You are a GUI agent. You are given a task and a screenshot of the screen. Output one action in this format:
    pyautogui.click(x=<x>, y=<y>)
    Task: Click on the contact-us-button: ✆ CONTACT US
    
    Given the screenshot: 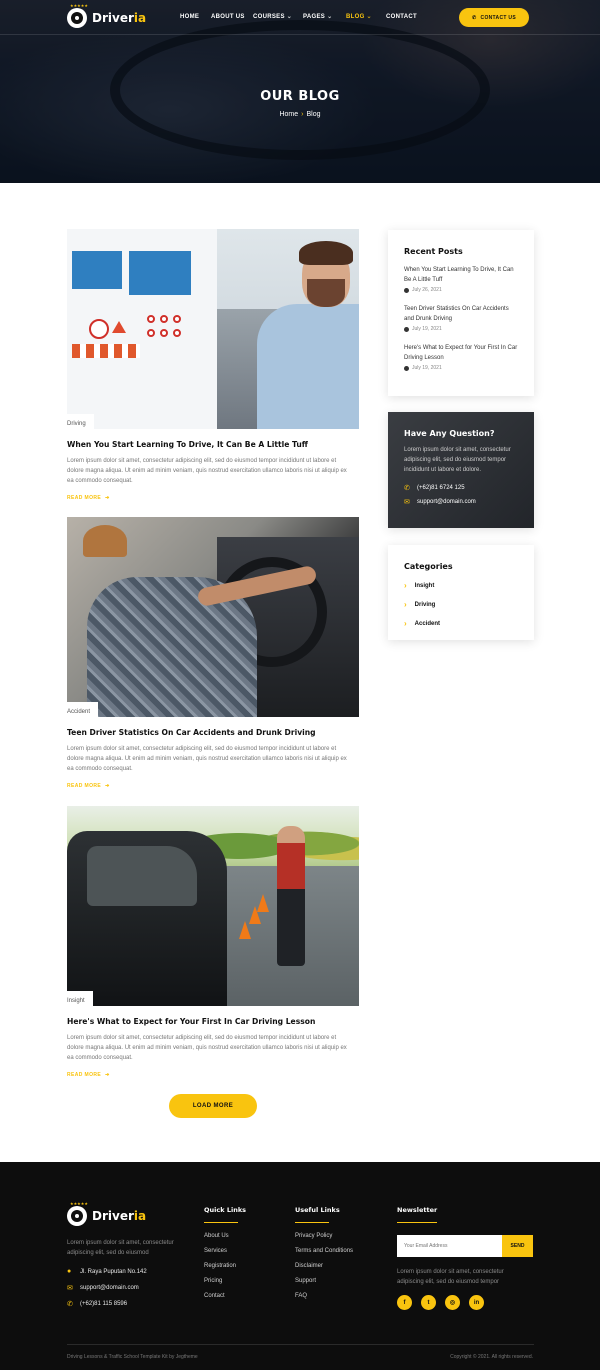 What is the action you would take?
    pyautogui.click(x=494, y=17)
    